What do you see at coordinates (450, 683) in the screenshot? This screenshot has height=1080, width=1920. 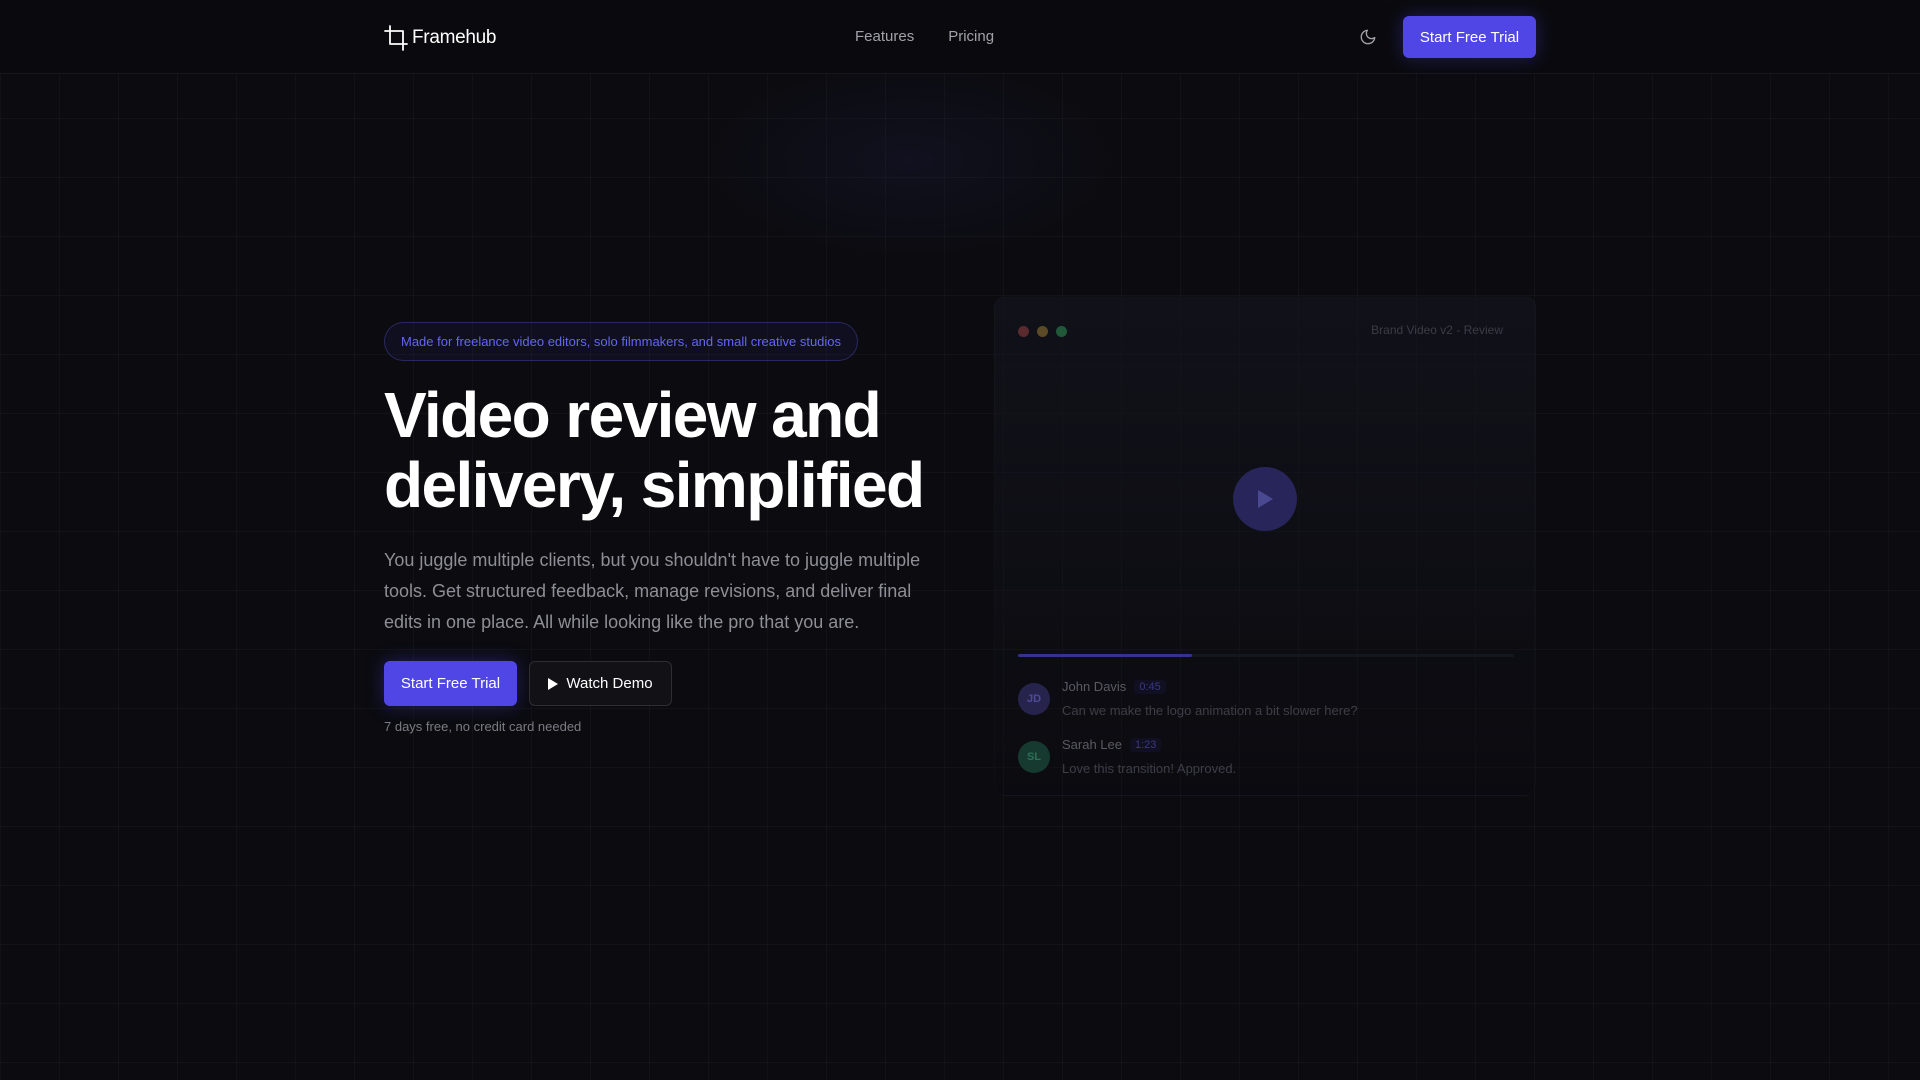 I see `start-free-trial-button: Start Free Trial` at bounding box center [450, 683].